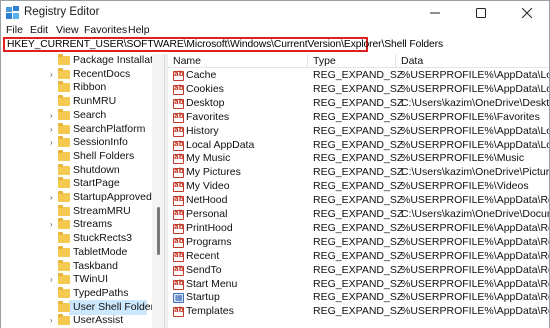 This screenshot has width=550, height=328. I want to click on tree-item: › RecentDocs, so click(76, 74).